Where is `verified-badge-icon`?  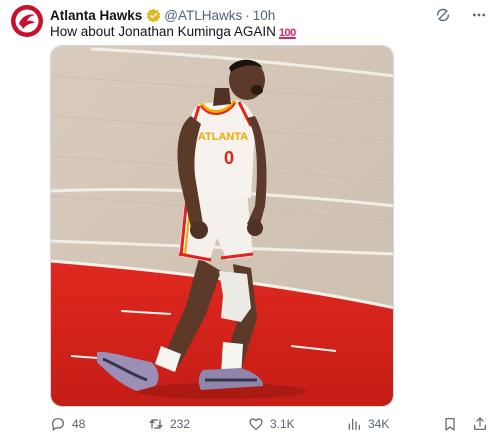
verified-badge-icon is located at coordinates (153, 15).